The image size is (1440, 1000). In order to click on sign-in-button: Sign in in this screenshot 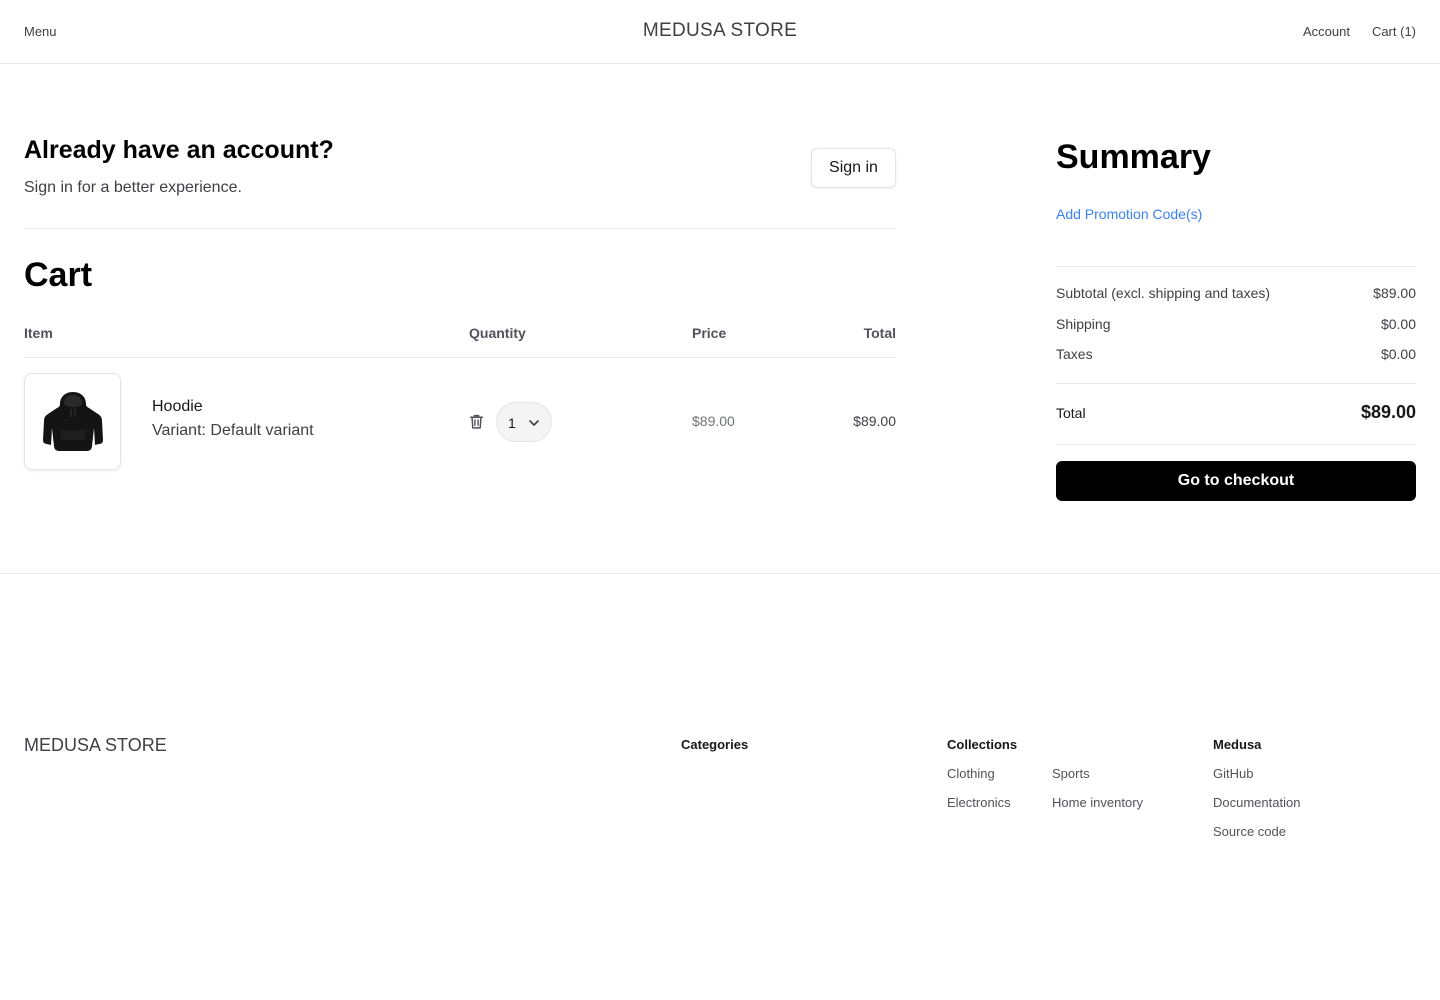, I will do `click(853, 168)`.